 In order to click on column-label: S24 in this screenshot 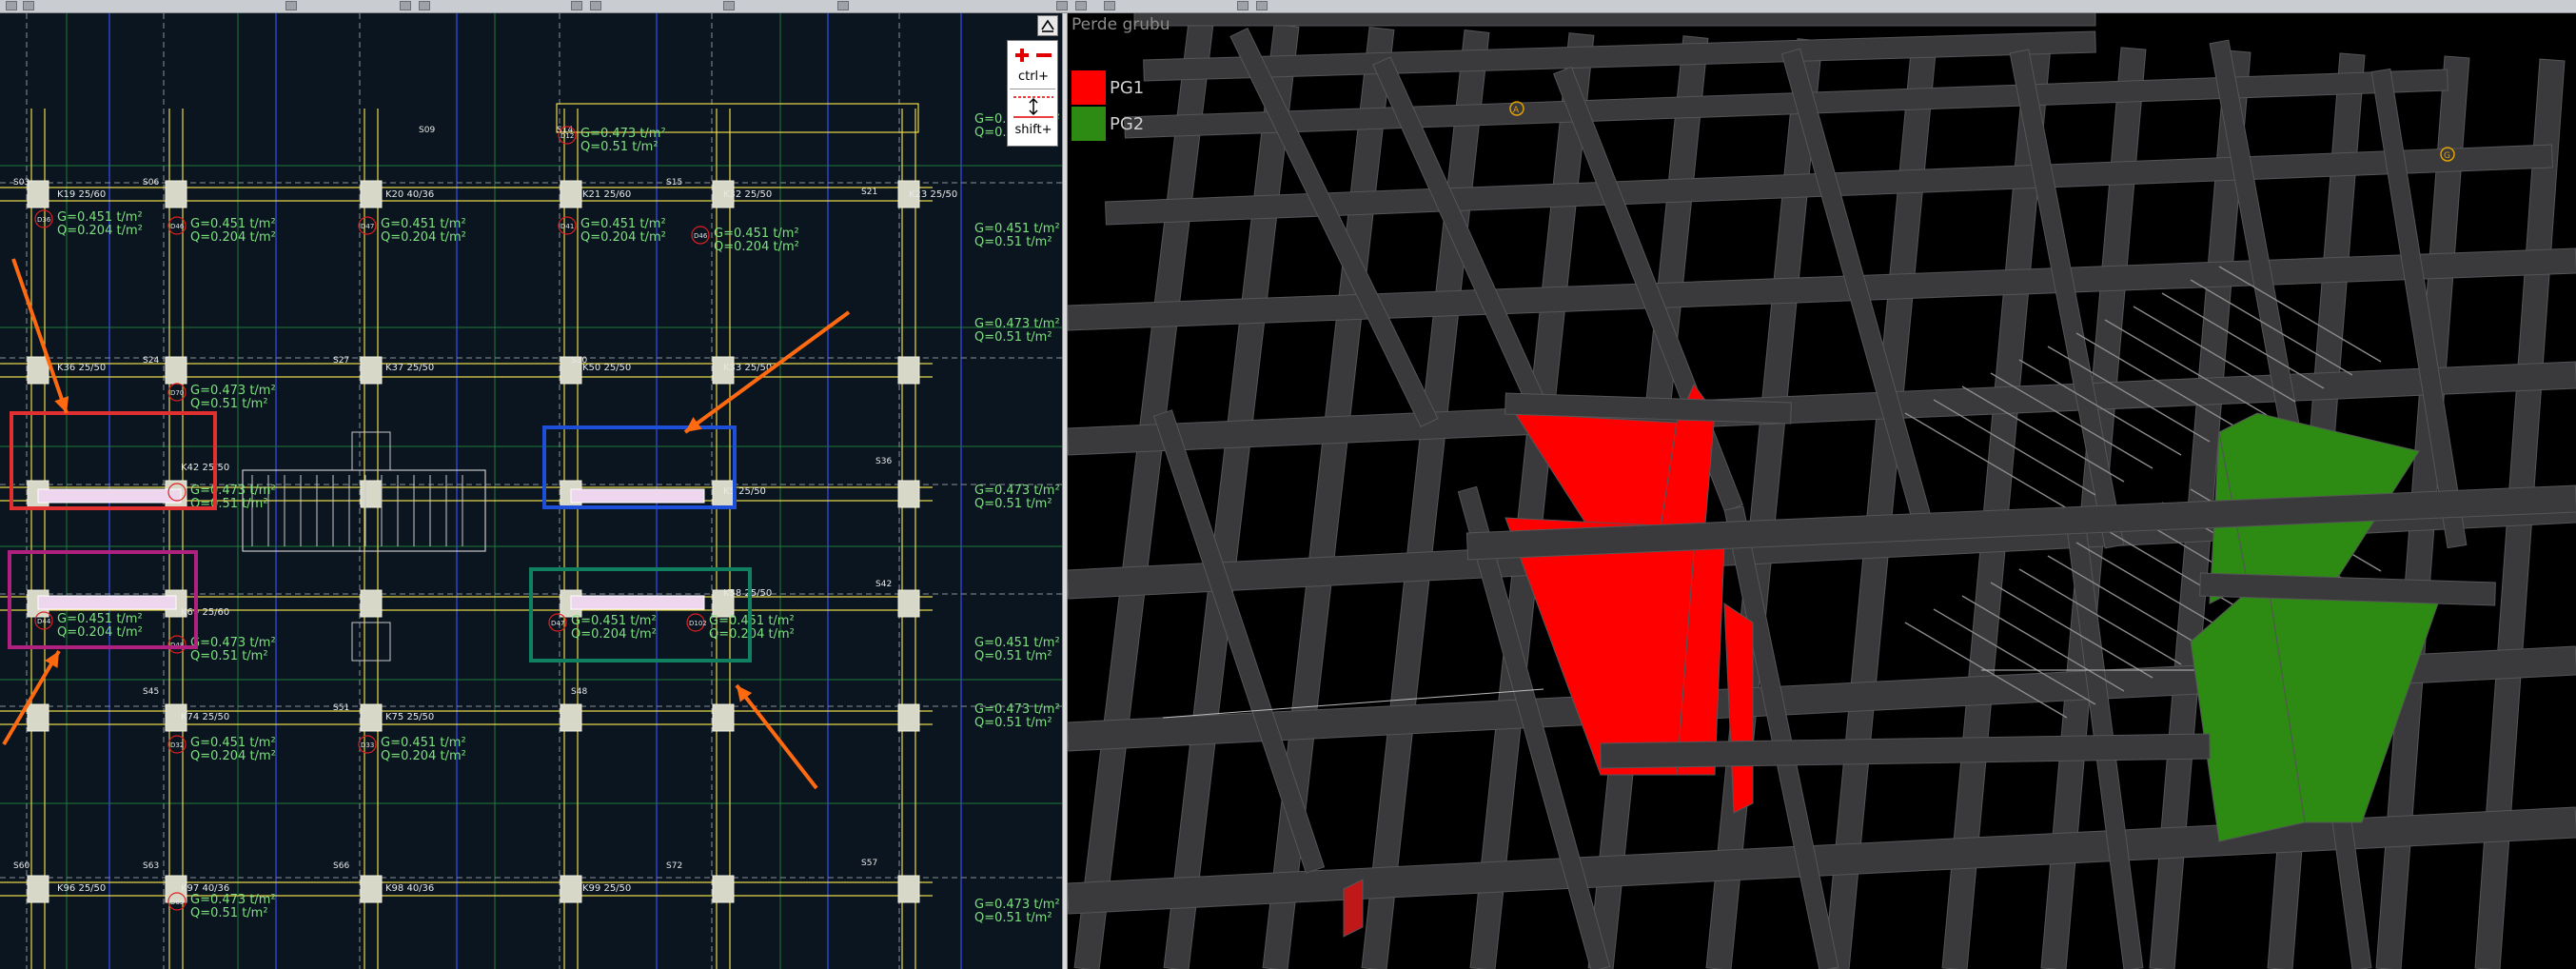, I will do `click(151, 361)`.